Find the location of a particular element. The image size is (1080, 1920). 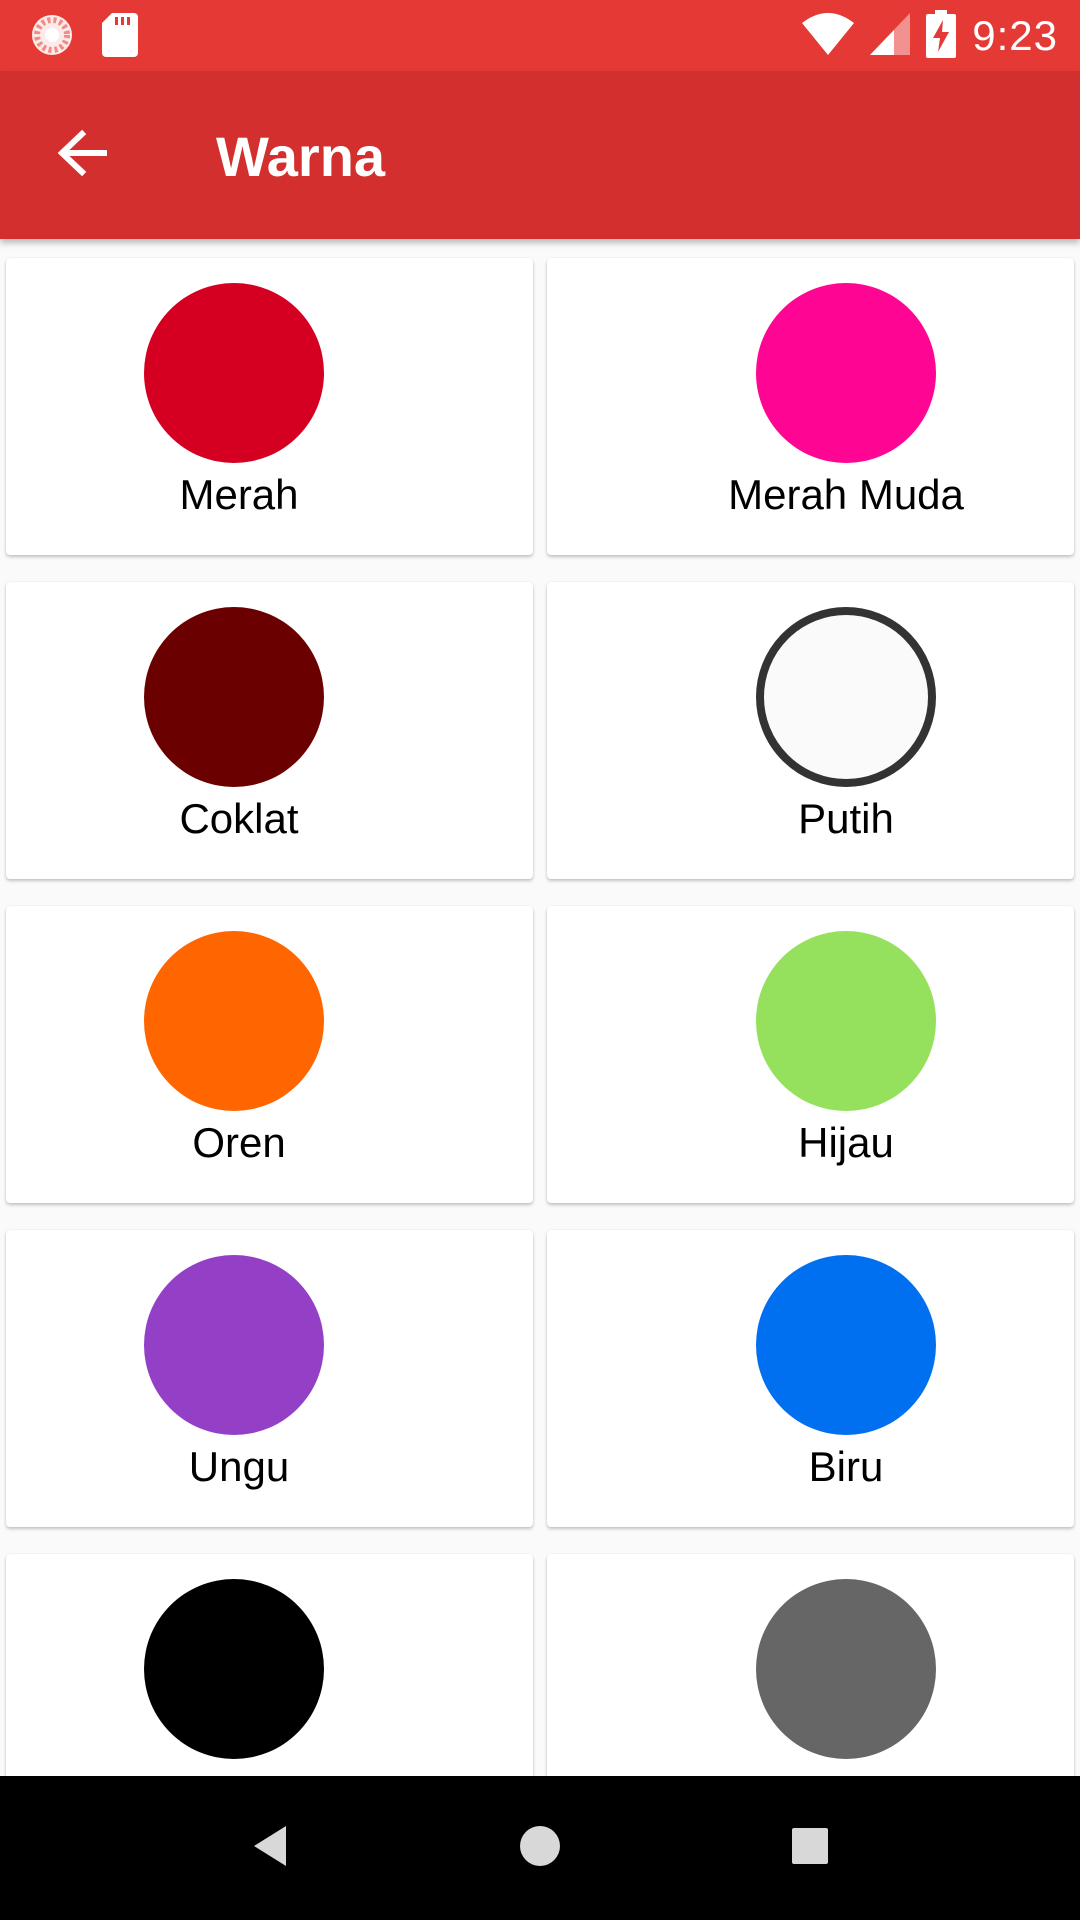

page-title: Warna is located at coordinates (301, 156).